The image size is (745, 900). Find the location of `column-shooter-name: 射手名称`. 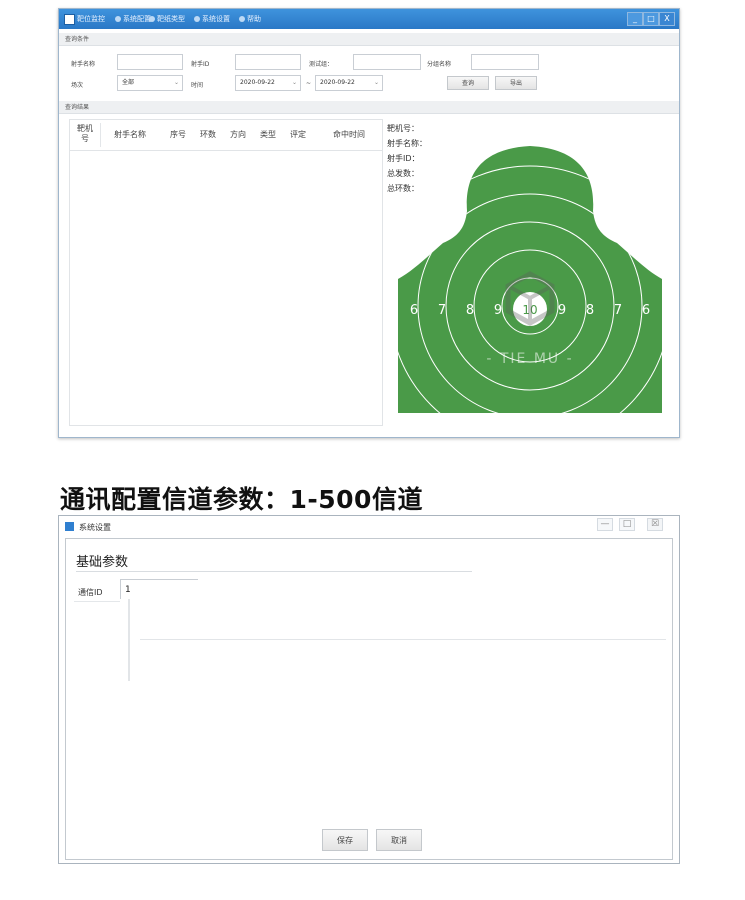

column-shooter-name: 射手名称 is located at coordinates (130, 134).